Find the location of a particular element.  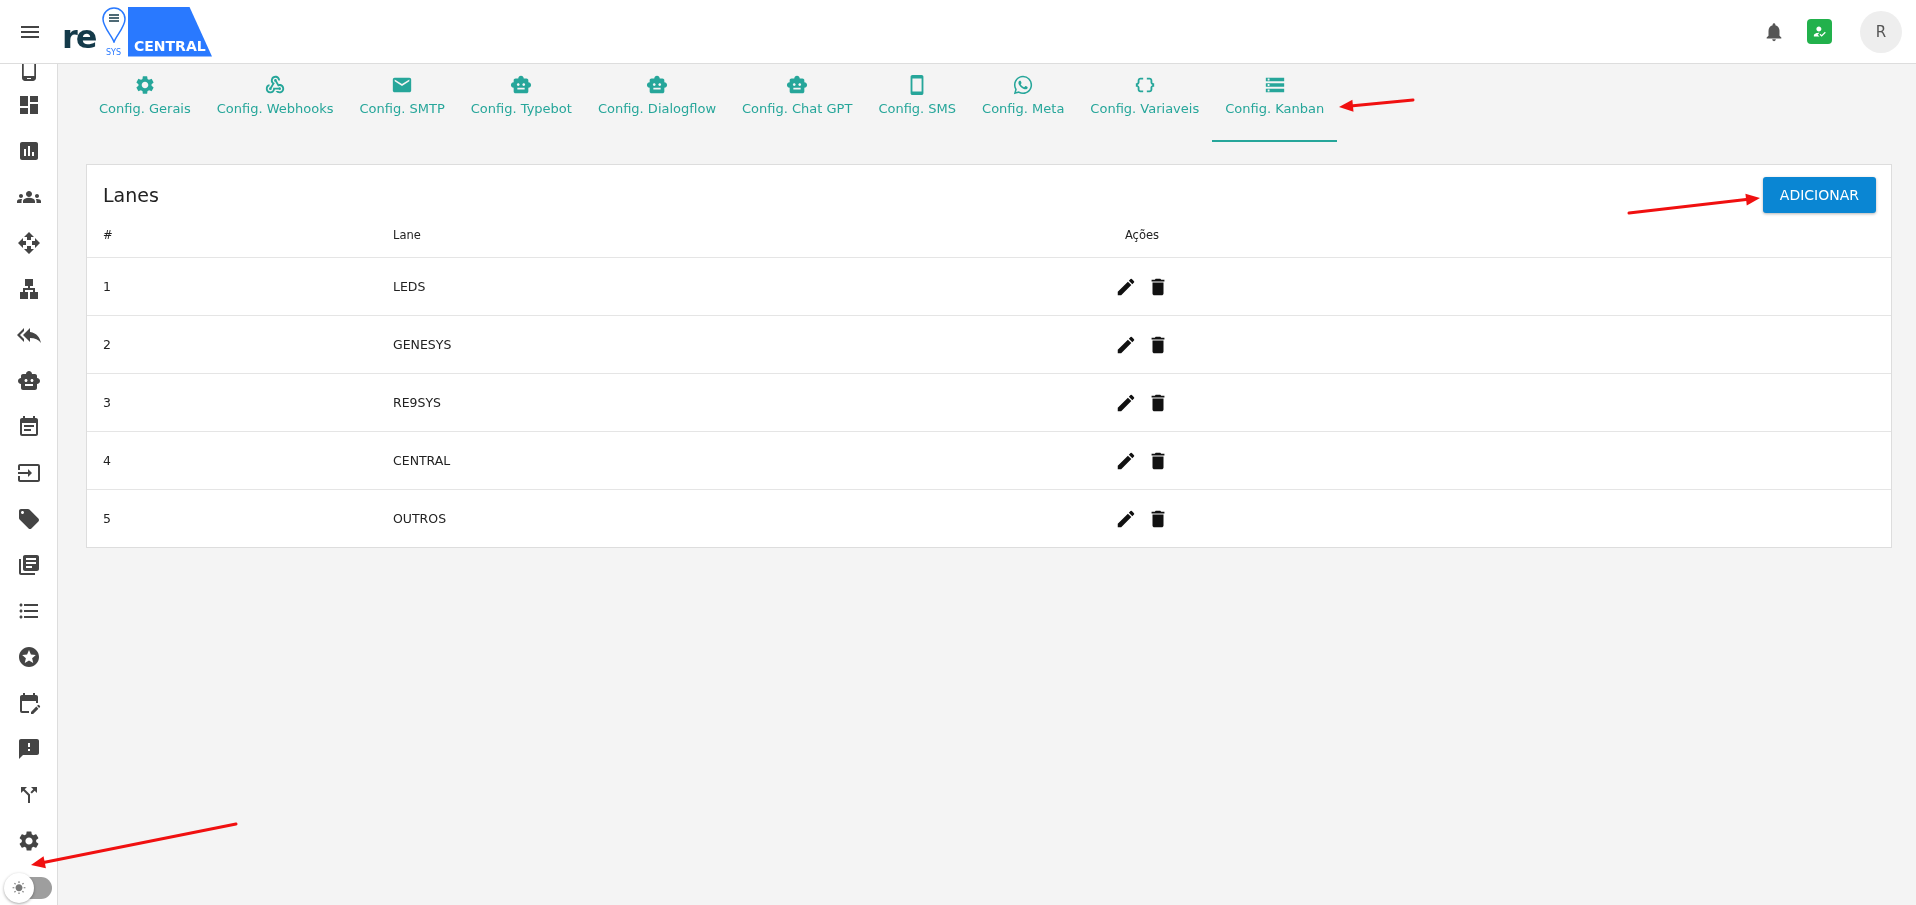

settings-tab: Config. Meta is located at coordinates (1023, 103).